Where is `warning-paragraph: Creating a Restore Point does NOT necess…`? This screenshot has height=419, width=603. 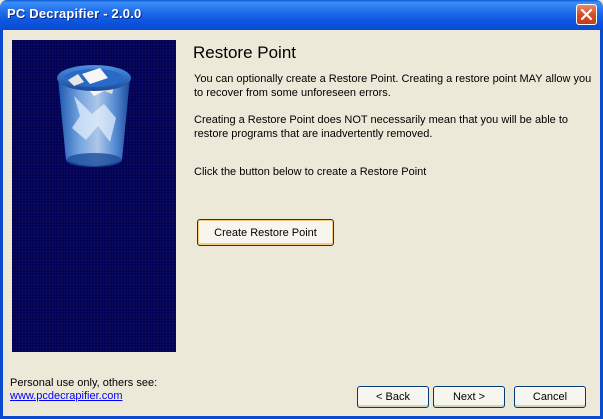 warning-paragraph: Creating a Restore Point does NOT necess… is located at coordinates (381, 127).